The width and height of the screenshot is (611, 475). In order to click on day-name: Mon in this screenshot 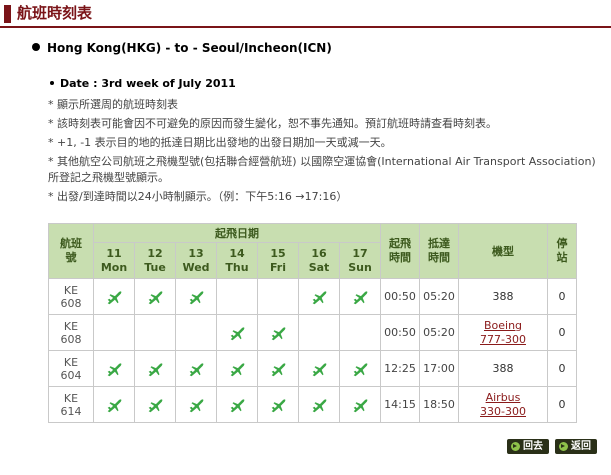, I will do `click(114, 267)`.